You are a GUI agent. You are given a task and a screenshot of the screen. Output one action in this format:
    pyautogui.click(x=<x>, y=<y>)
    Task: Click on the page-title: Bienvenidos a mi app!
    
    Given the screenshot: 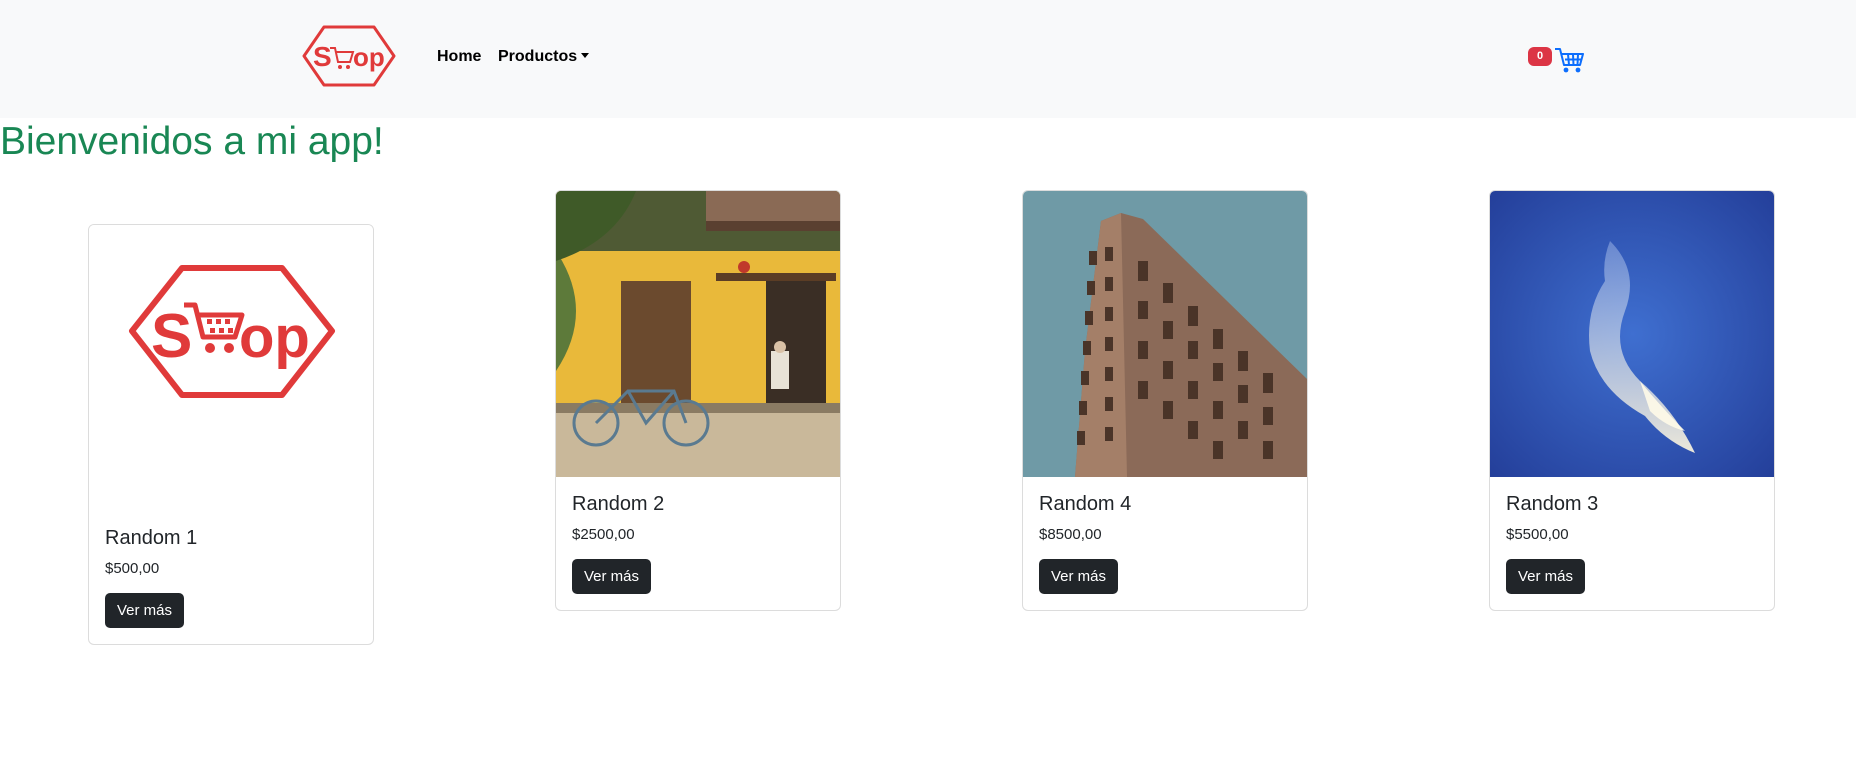 What is the action you would take?
    pyautogui.click(x=192, y=141)
    